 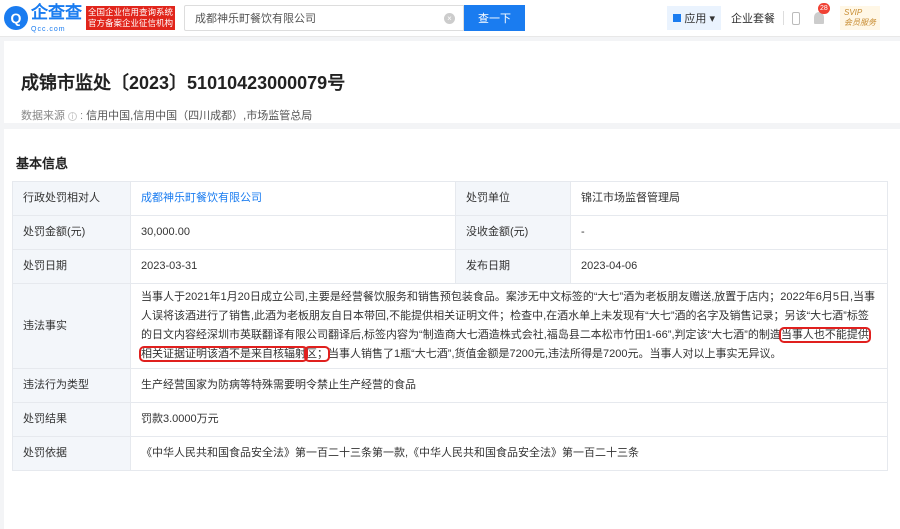 I want to click on table-row: 违法行为类型 生产经营国家为防病等特殊需要明令禁止生产经营的食品, so click(x=450, y=385).